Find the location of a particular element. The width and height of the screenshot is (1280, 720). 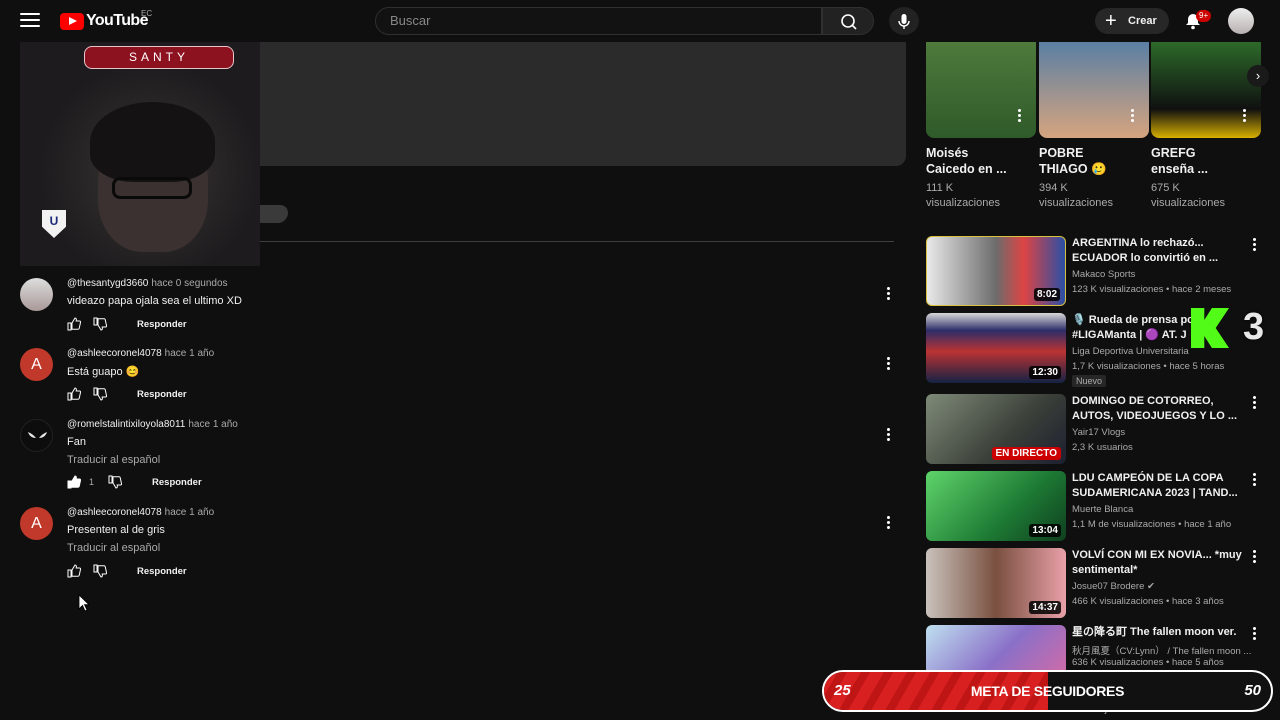

search-input: Buscar is located at coordinates (598, 21).